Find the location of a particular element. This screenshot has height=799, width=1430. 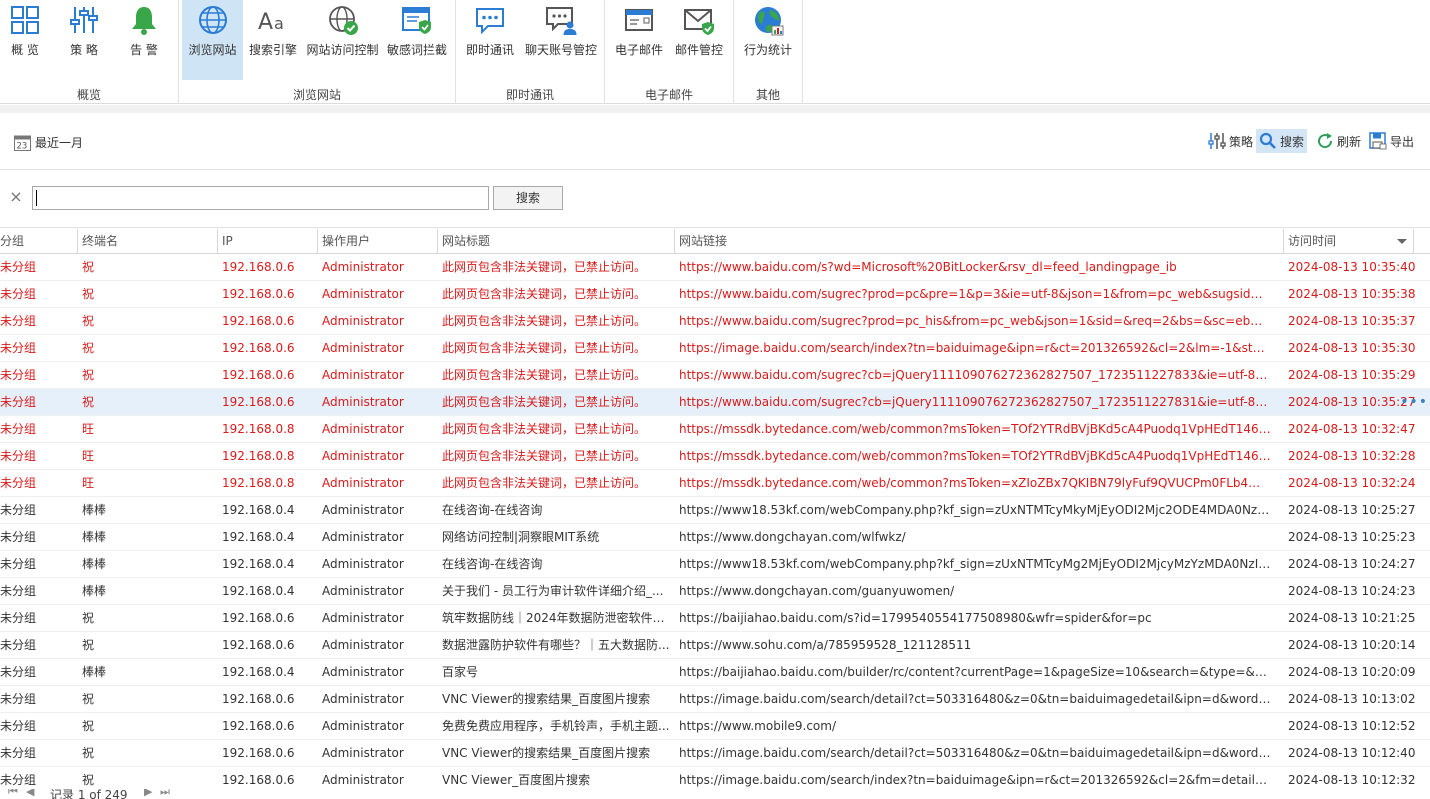

row-more-icon: ••• is located at coordinates (1414, 402).